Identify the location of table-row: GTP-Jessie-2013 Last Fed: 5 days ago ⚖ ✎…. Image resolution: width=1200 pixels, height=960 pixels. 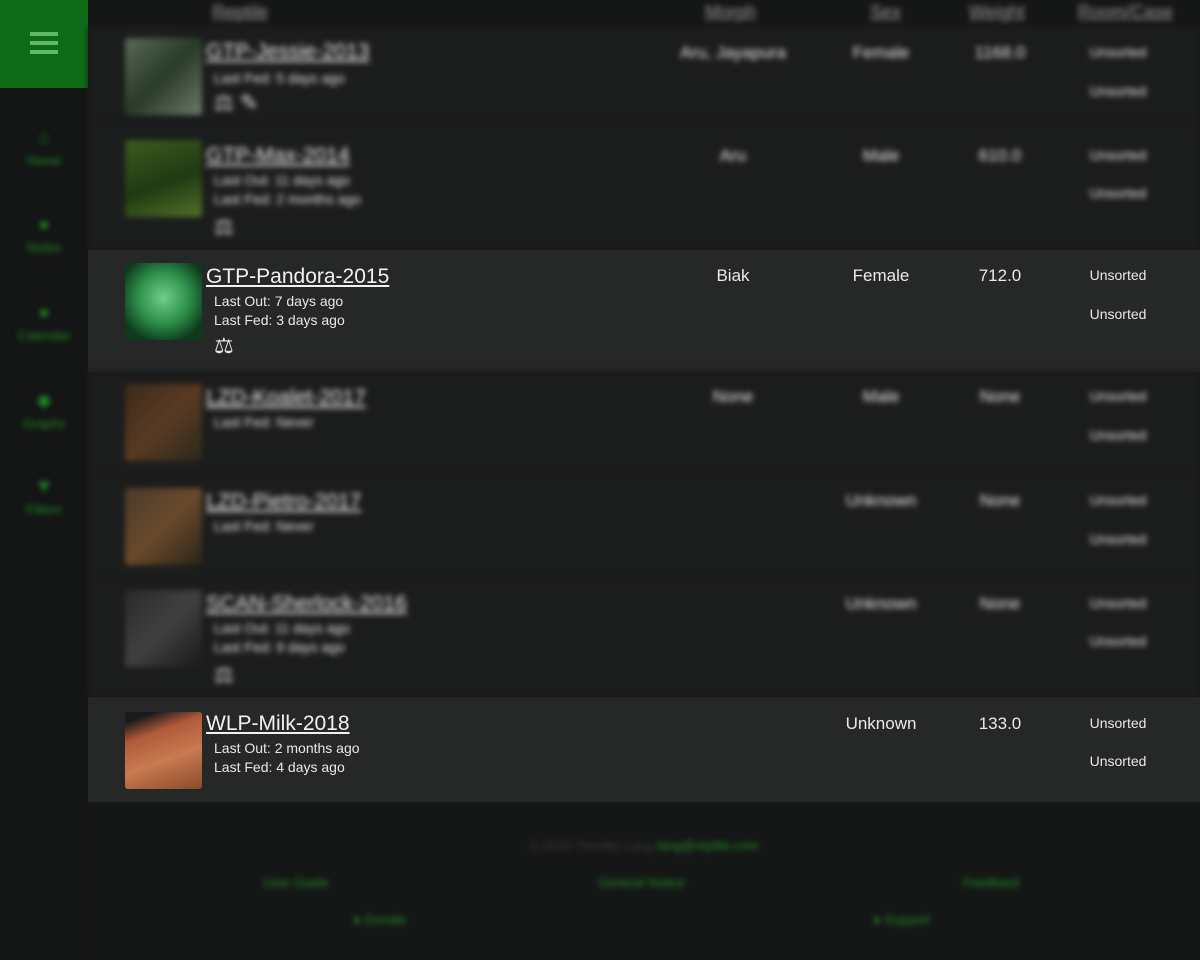
(644, 75).